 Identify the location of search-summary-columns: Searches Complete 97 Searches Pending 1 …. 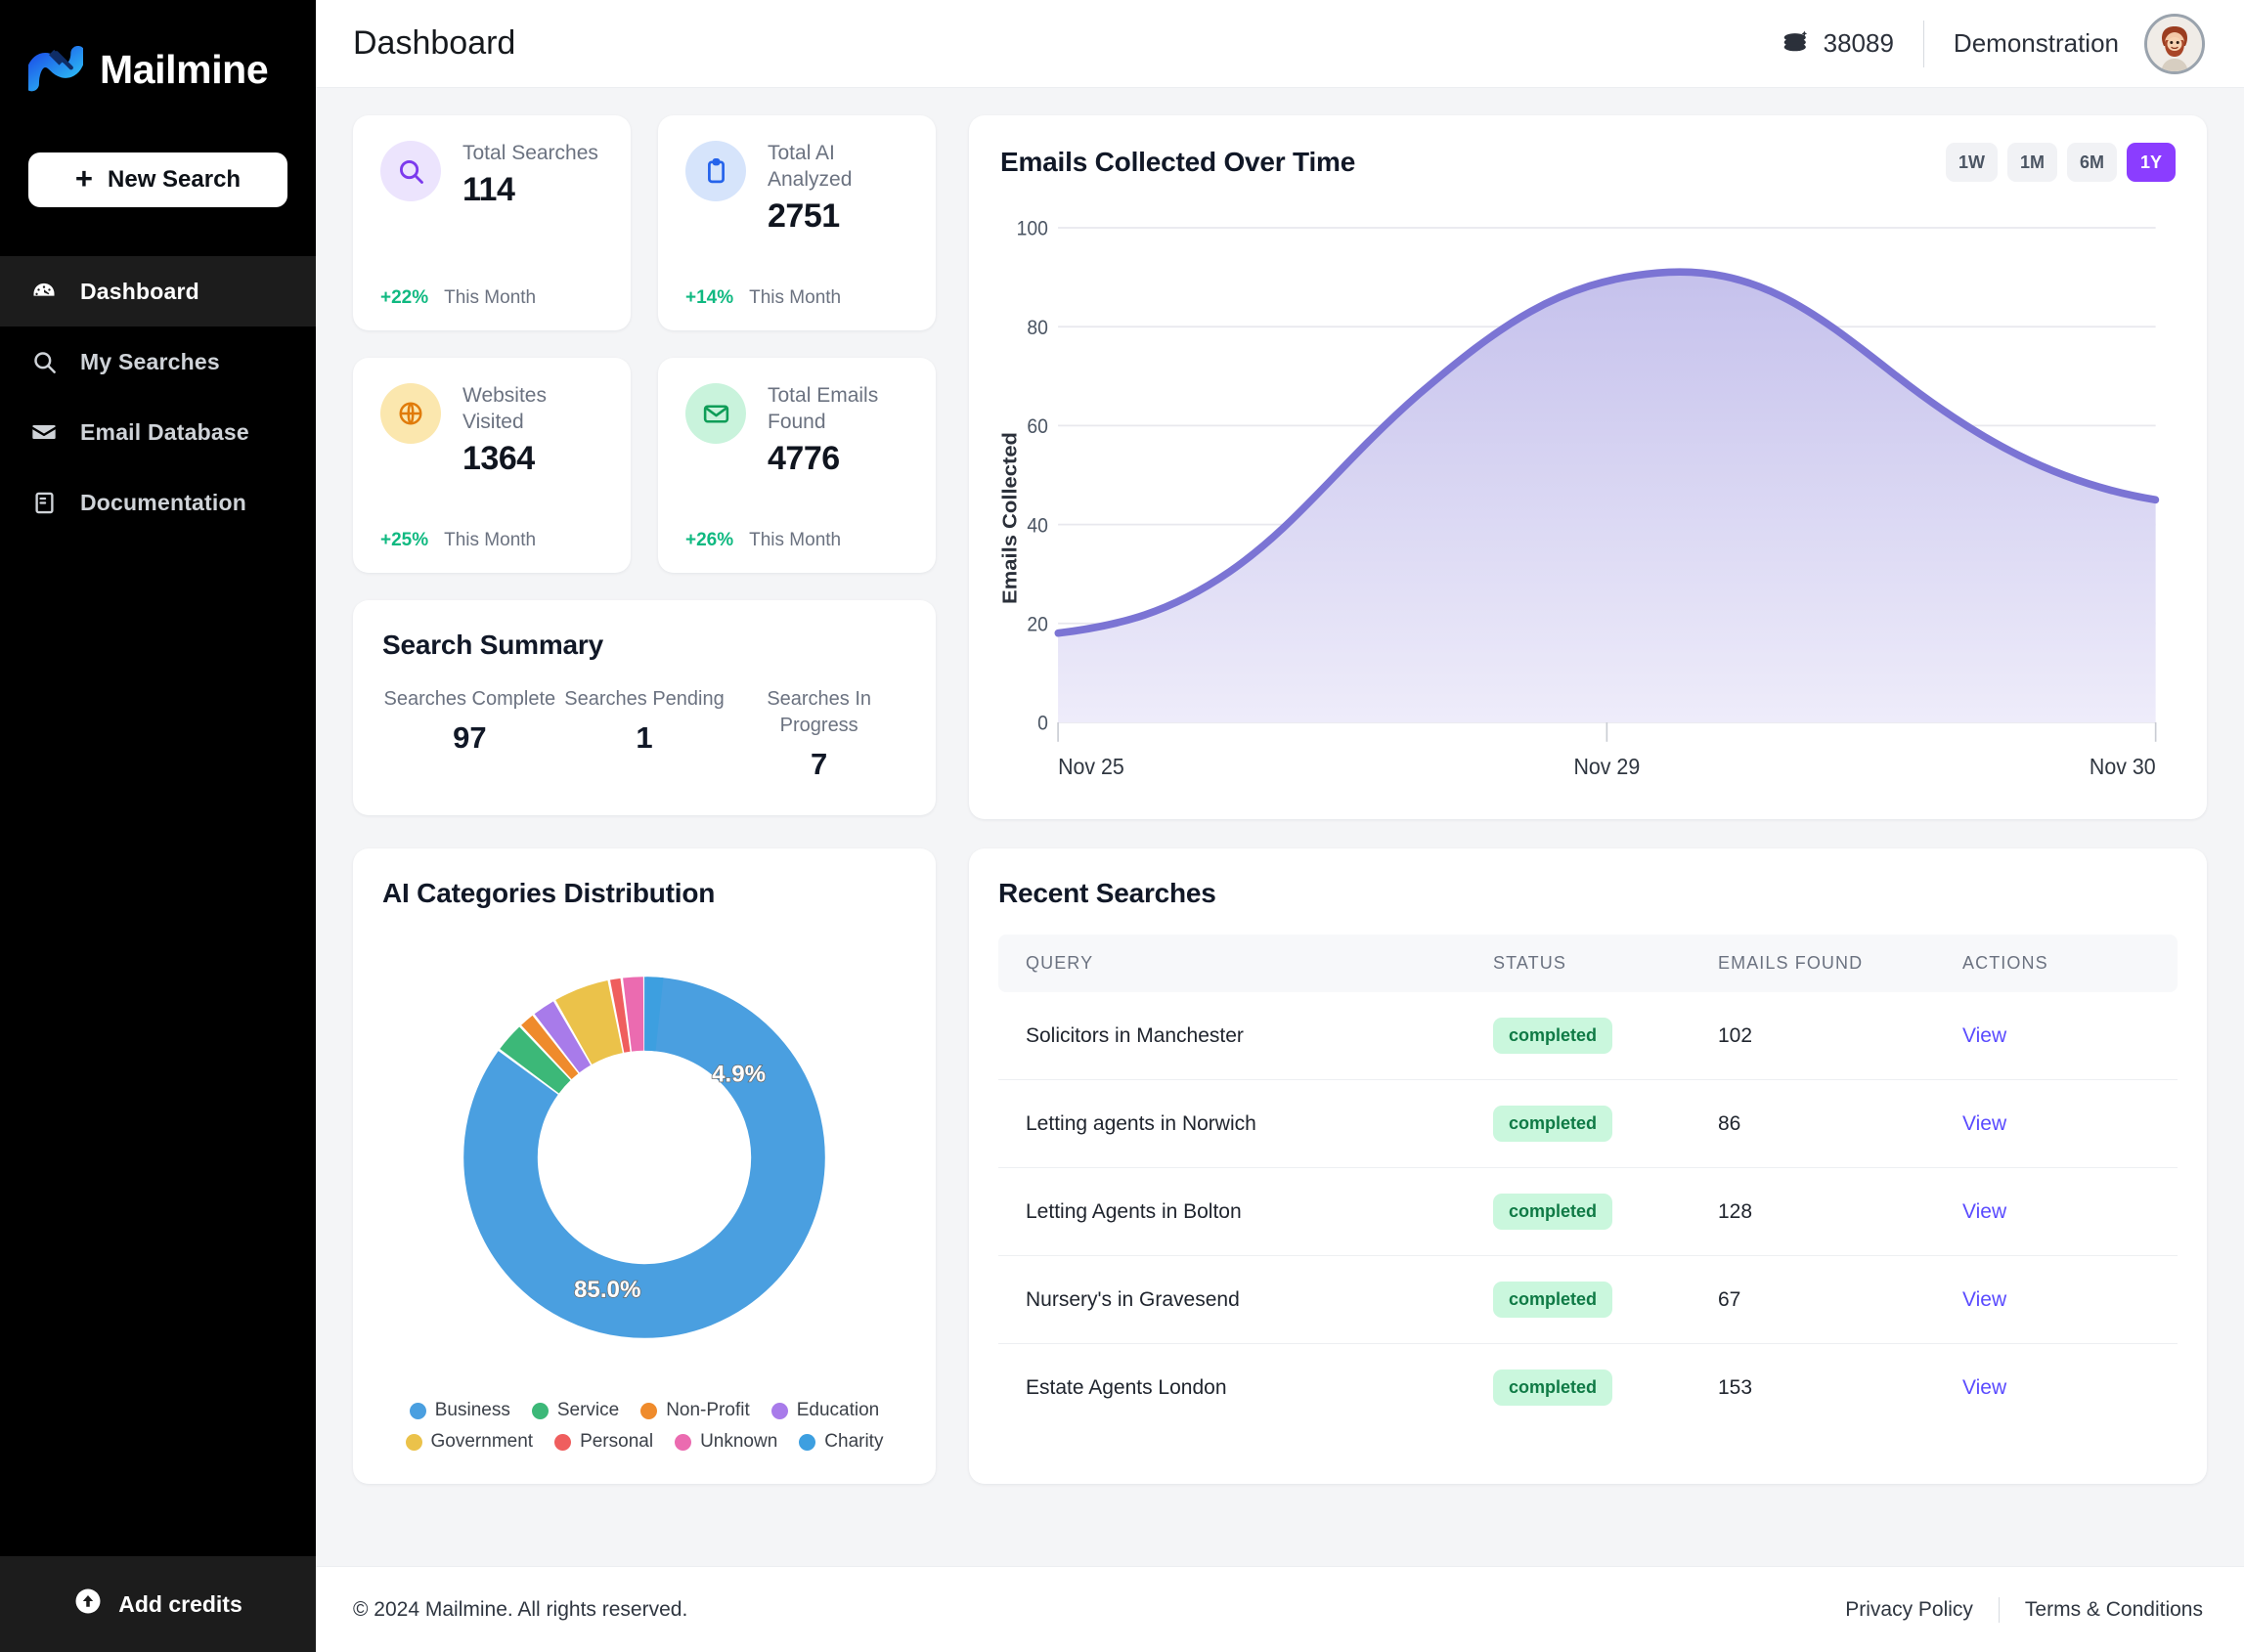
(644, 734).